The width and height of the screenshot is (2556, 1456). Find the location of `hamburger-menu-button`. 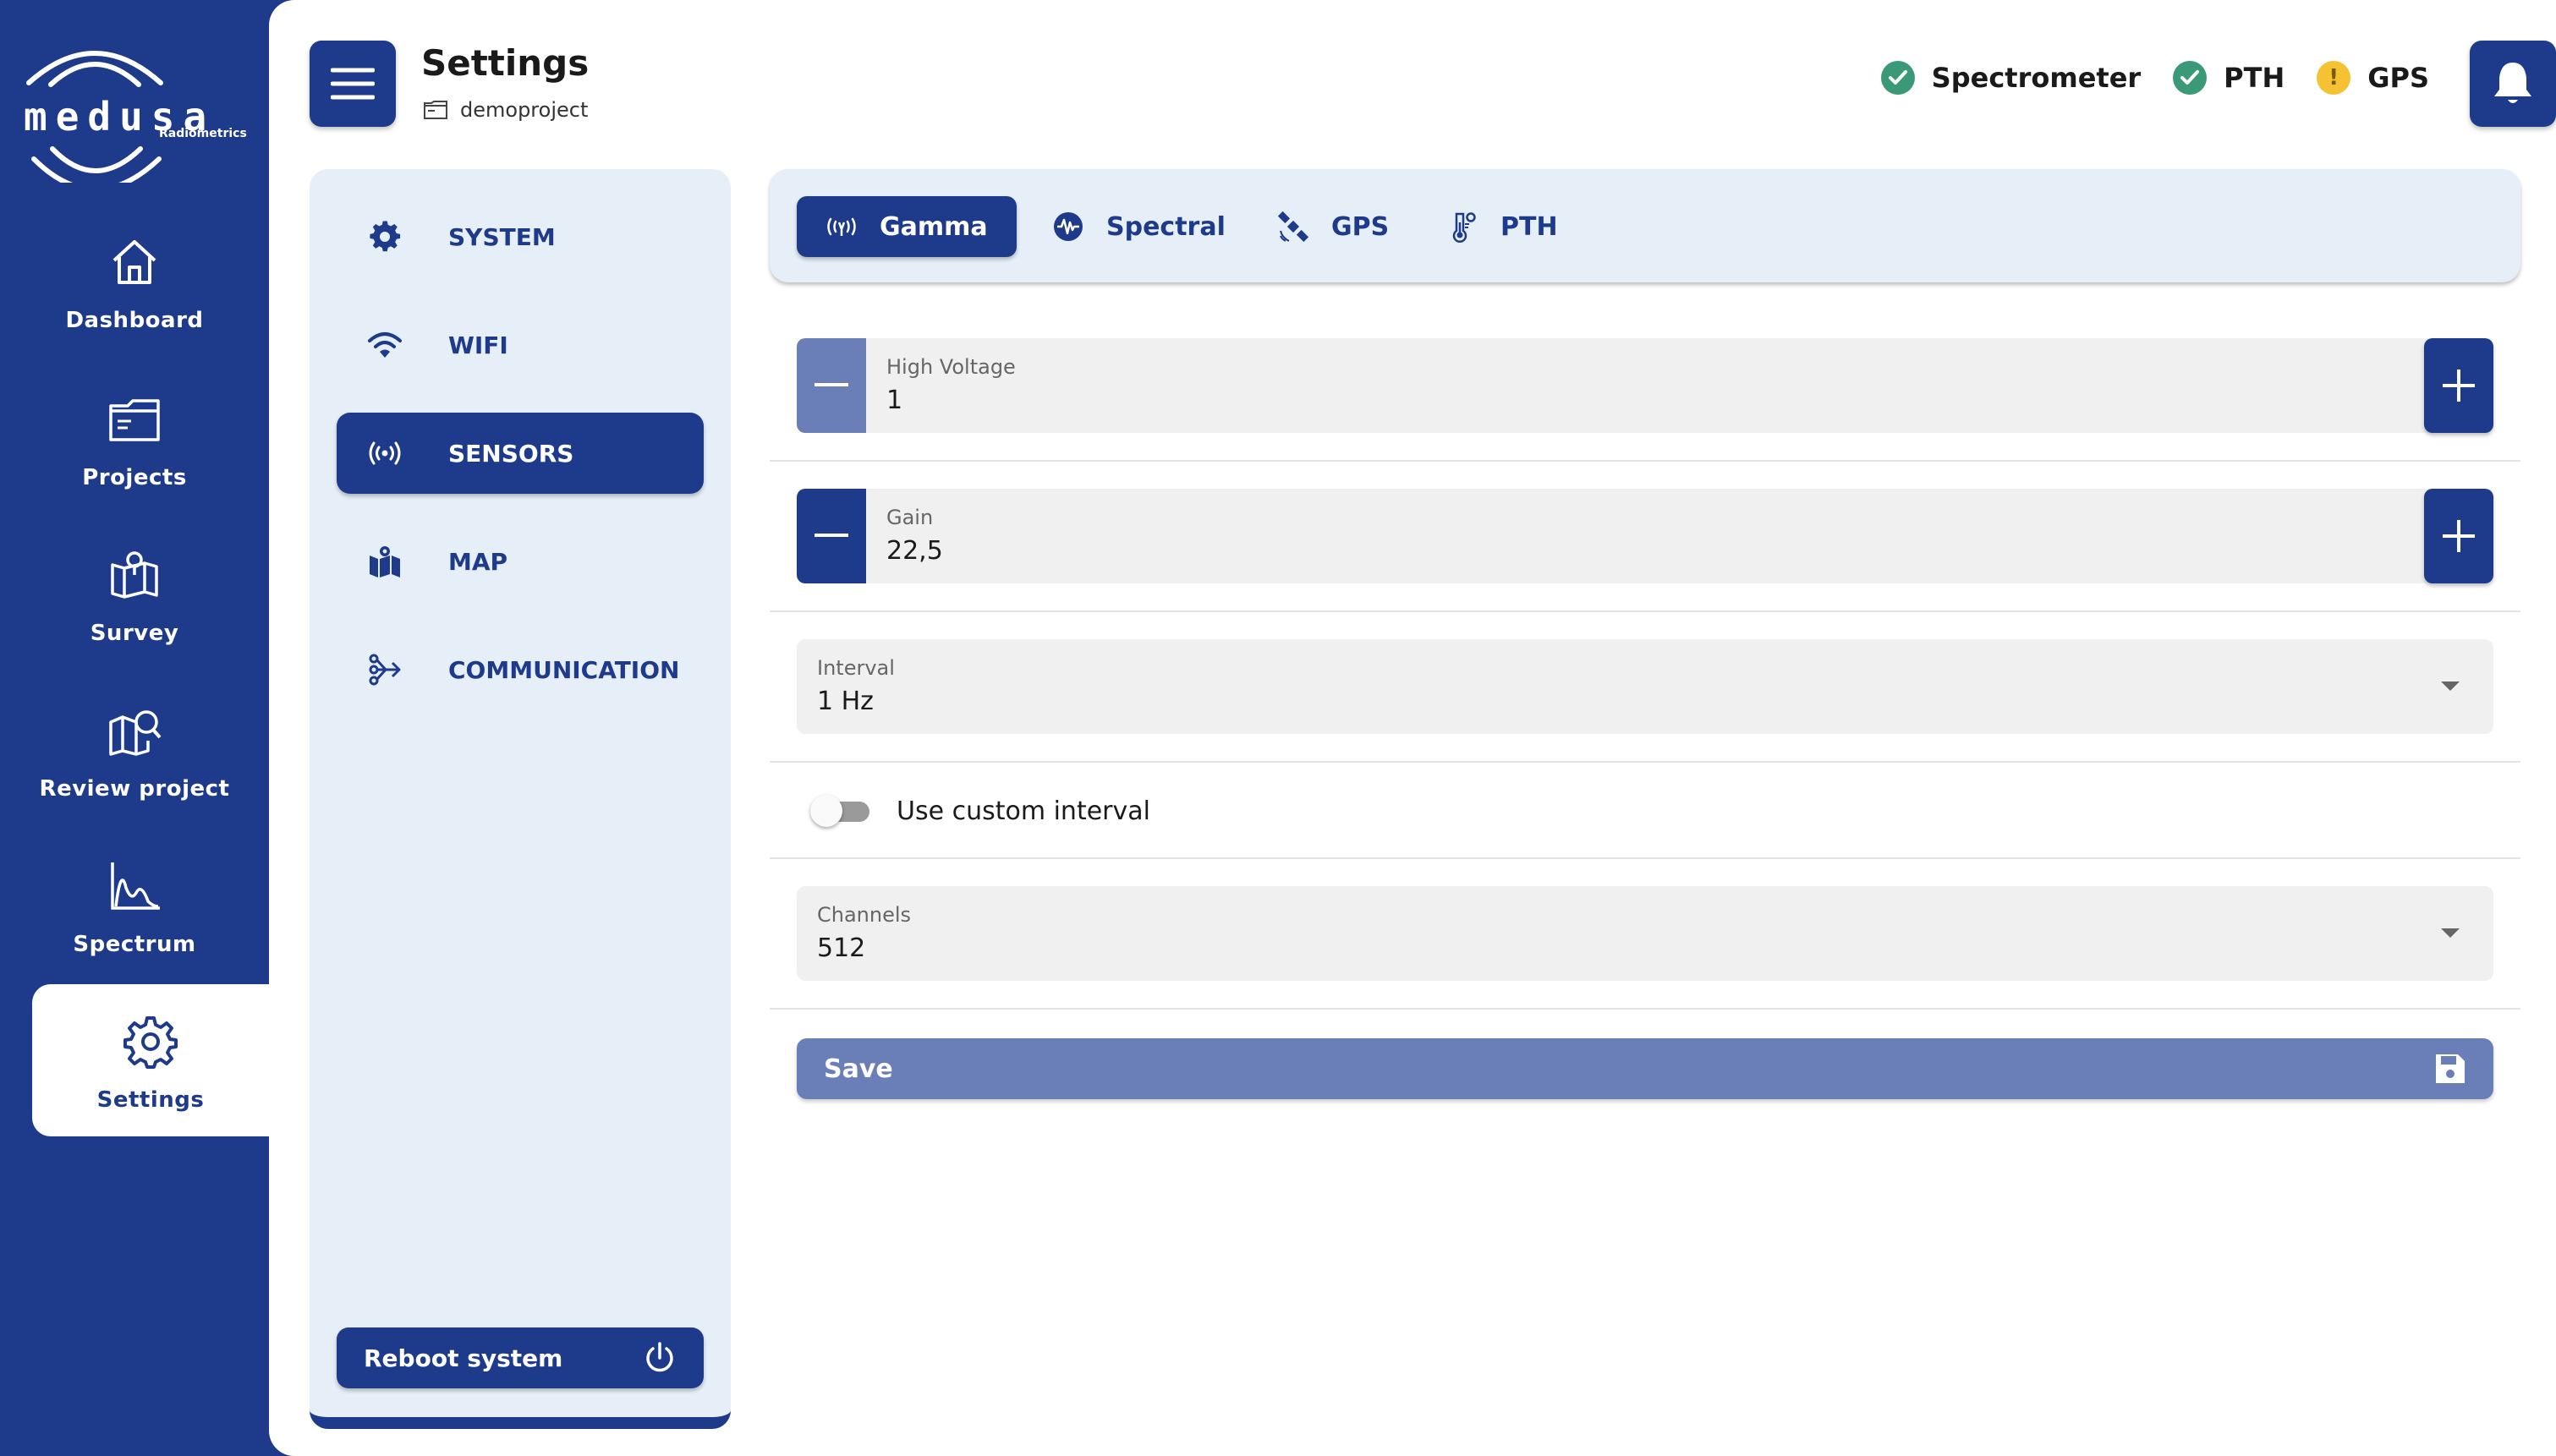

hamburger-menu-button is located at coordinates (353, 84).